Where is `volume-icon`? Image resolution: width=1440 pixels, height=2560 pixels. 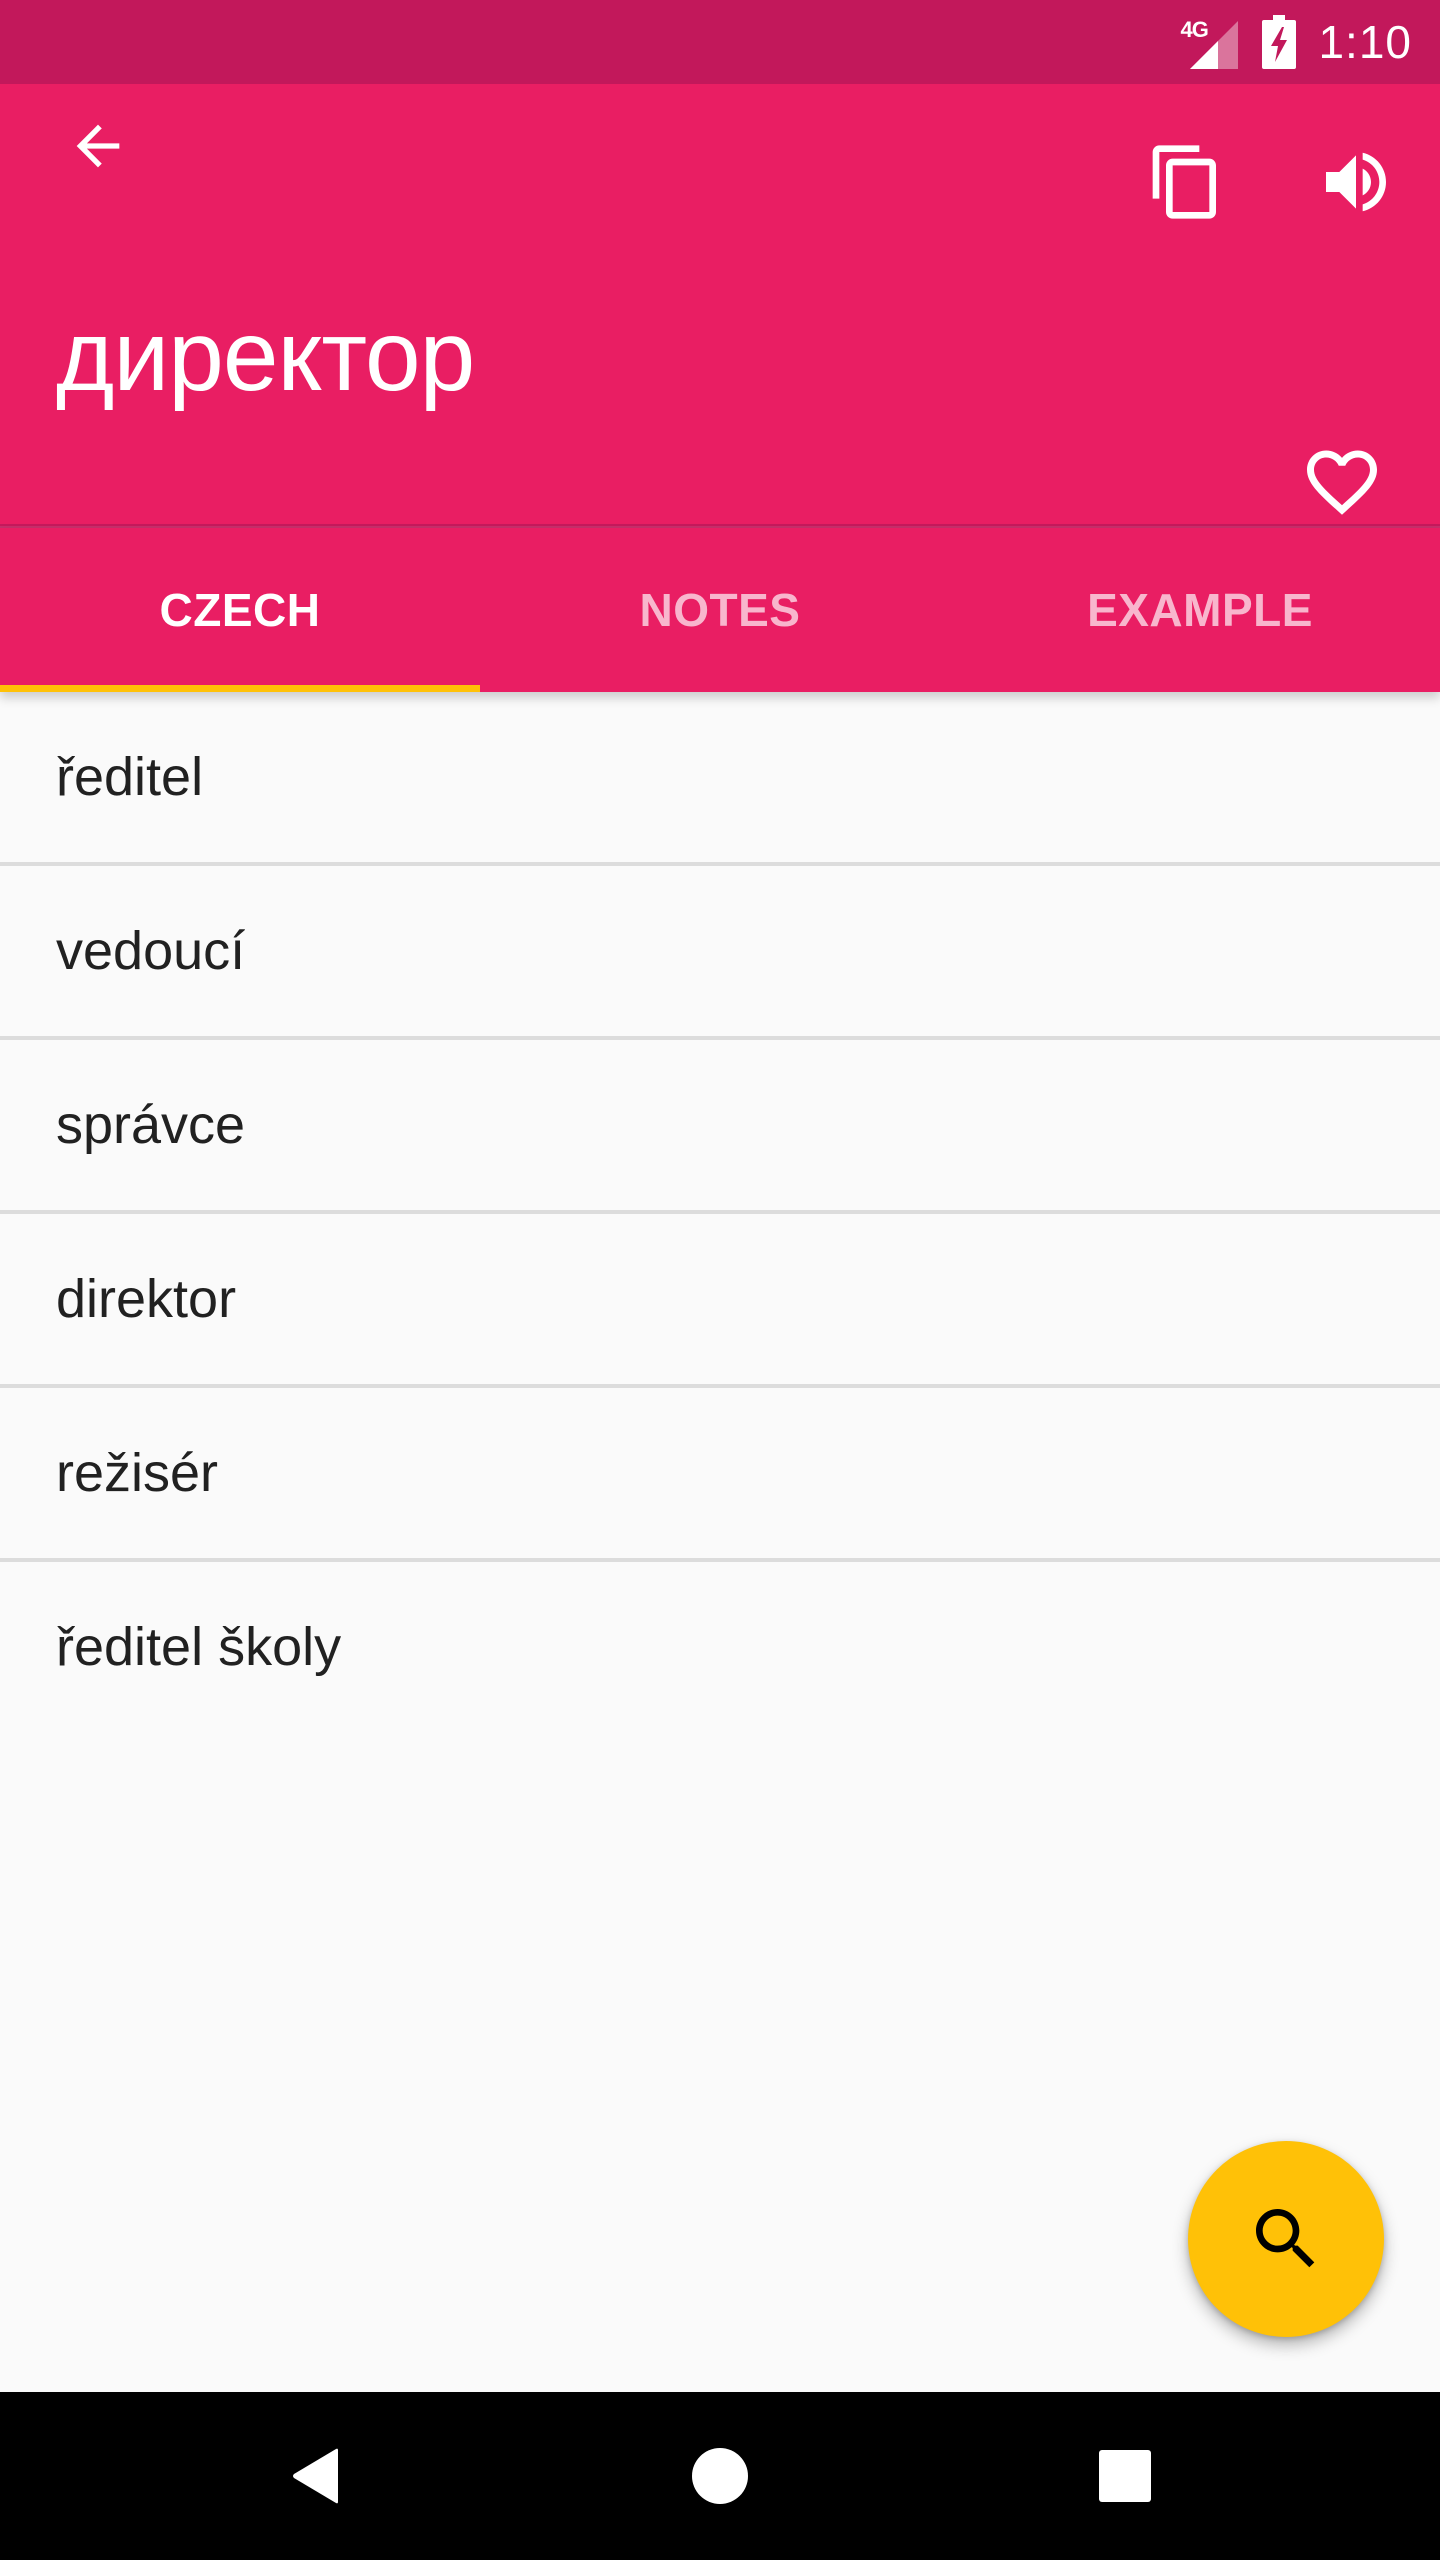 volume-icon is located at coordinates (1356, 182).